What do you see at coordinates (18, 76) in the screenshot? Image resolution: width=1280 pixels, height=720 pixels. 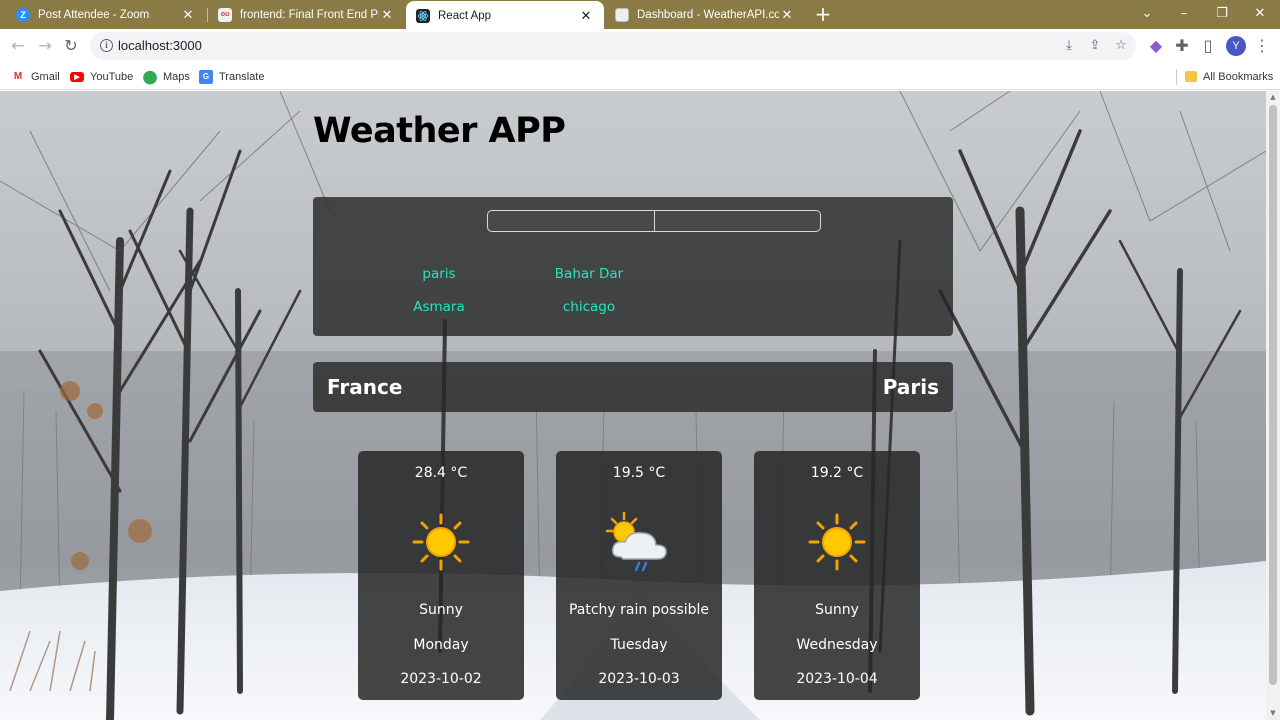 I see `gmail-icon: M` at bounding box center [18, 76].